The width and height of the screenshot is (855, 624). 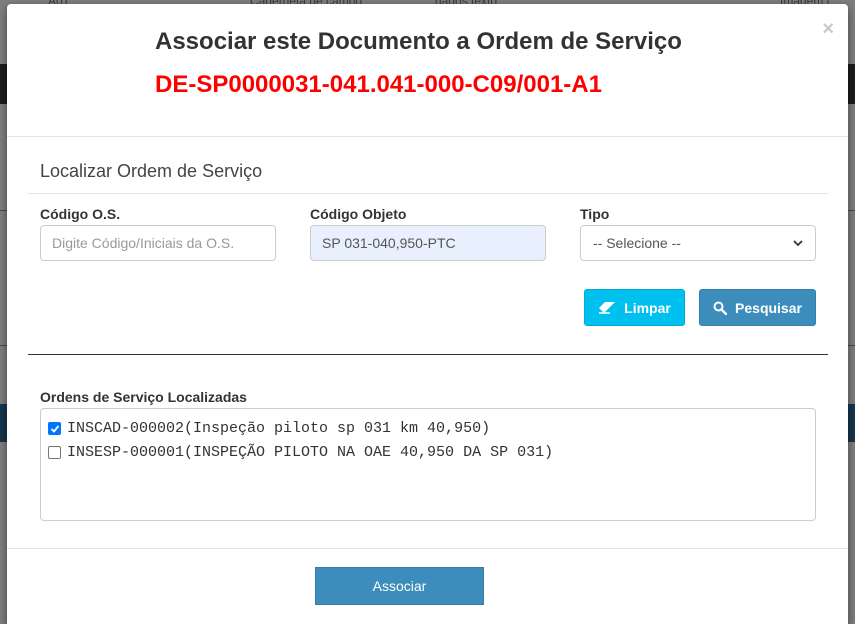 What do you see at coordinates (399, 586) in the screenshot?
I see `associate-button: Associar` at bounding box center [399, 586].